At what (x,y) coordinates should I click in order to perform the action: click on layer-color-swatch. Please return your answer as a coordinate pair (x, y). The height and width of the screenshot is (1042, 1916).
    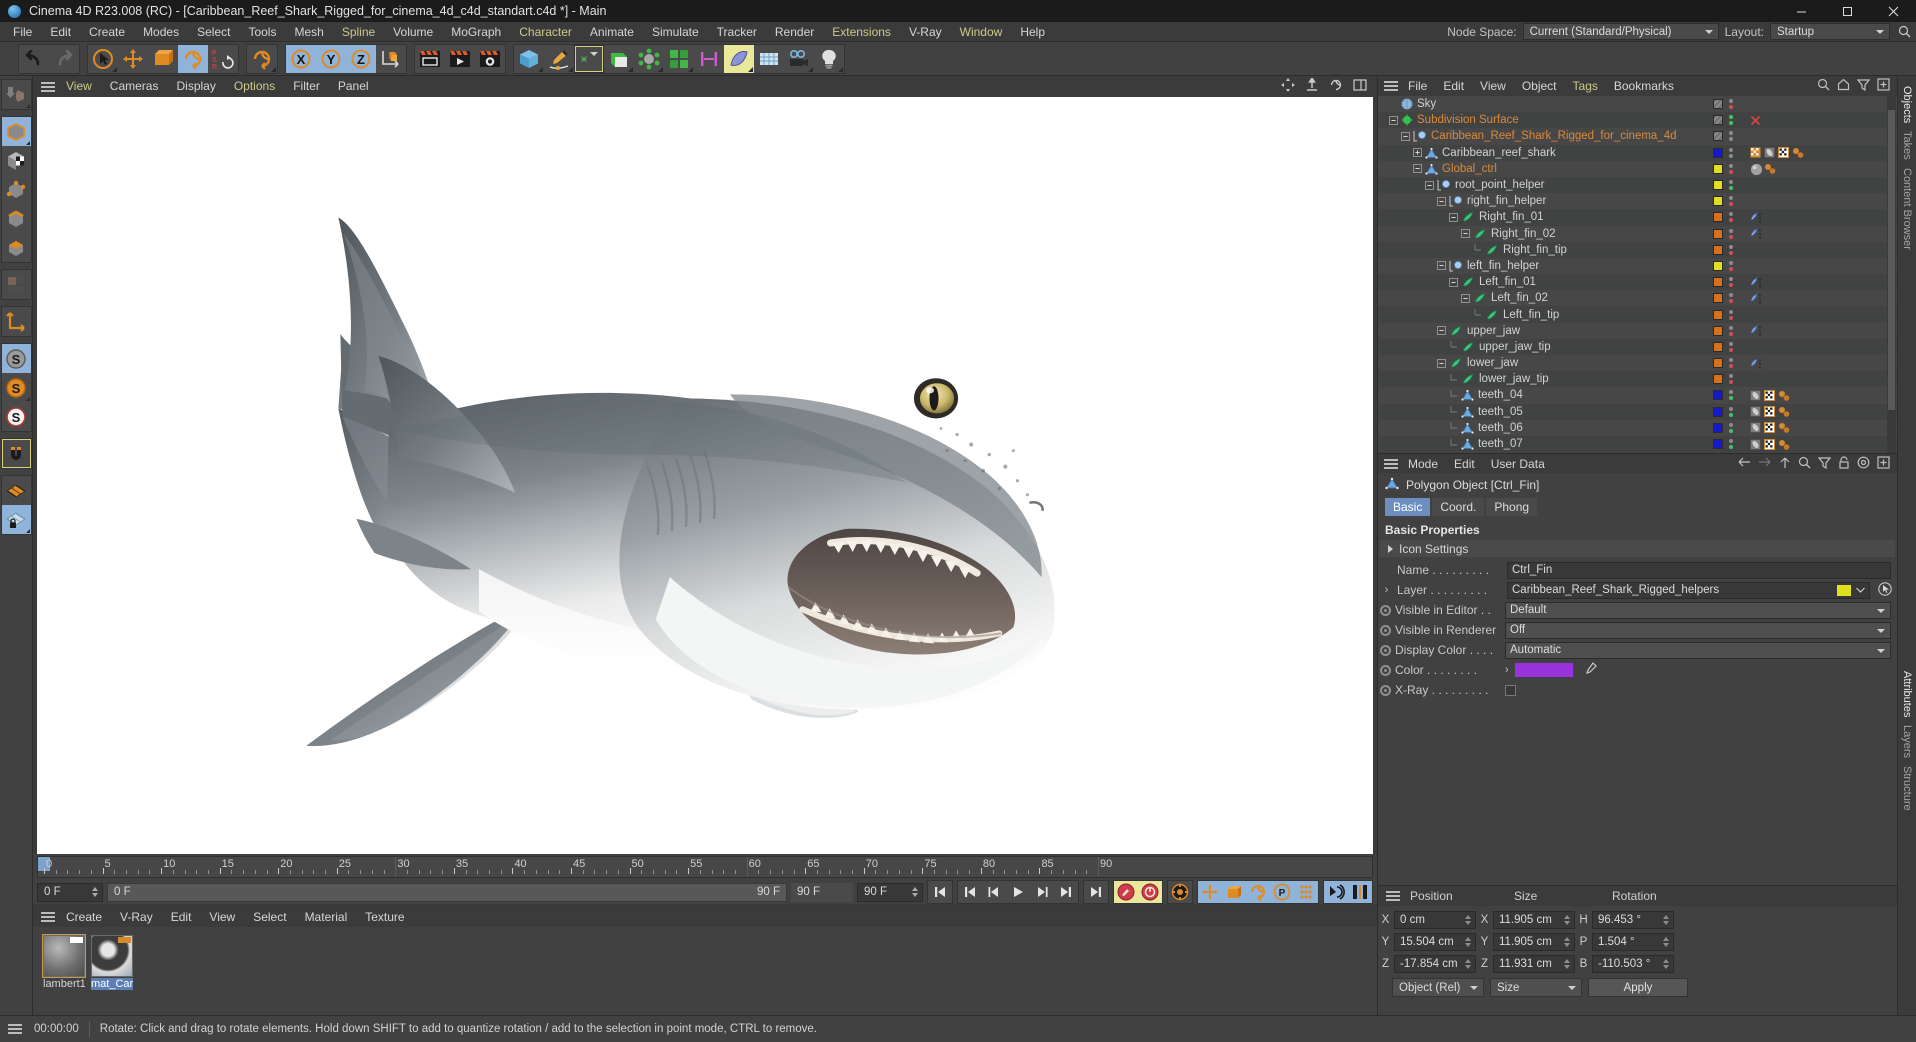
    Looking at the image, I should click on (1844, 590).